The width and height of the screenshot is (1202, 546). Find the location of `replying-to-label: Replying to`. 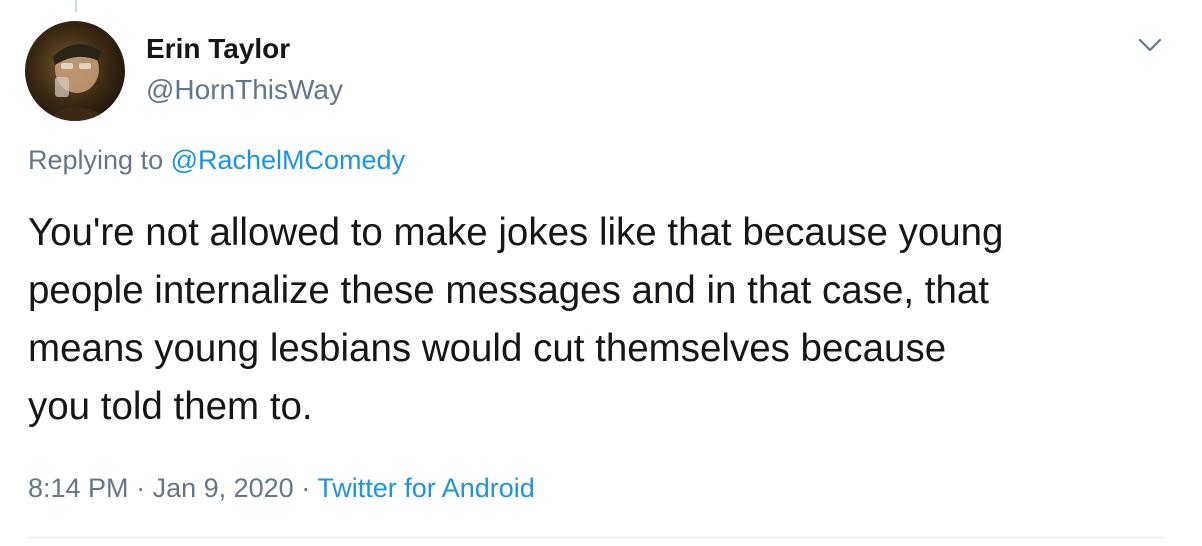

replying-to-label: Replying to is located at coordinates (99, 160).